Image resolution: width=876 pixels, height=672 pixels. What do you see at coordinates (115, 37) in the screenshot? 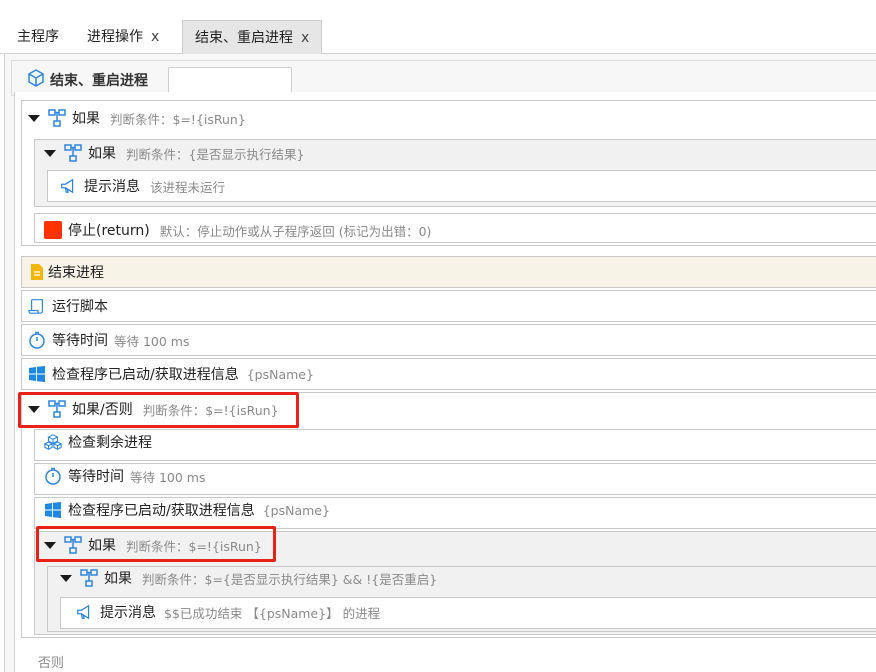
I see `tab-label: 进程操作` at bounding box center [115, 37].